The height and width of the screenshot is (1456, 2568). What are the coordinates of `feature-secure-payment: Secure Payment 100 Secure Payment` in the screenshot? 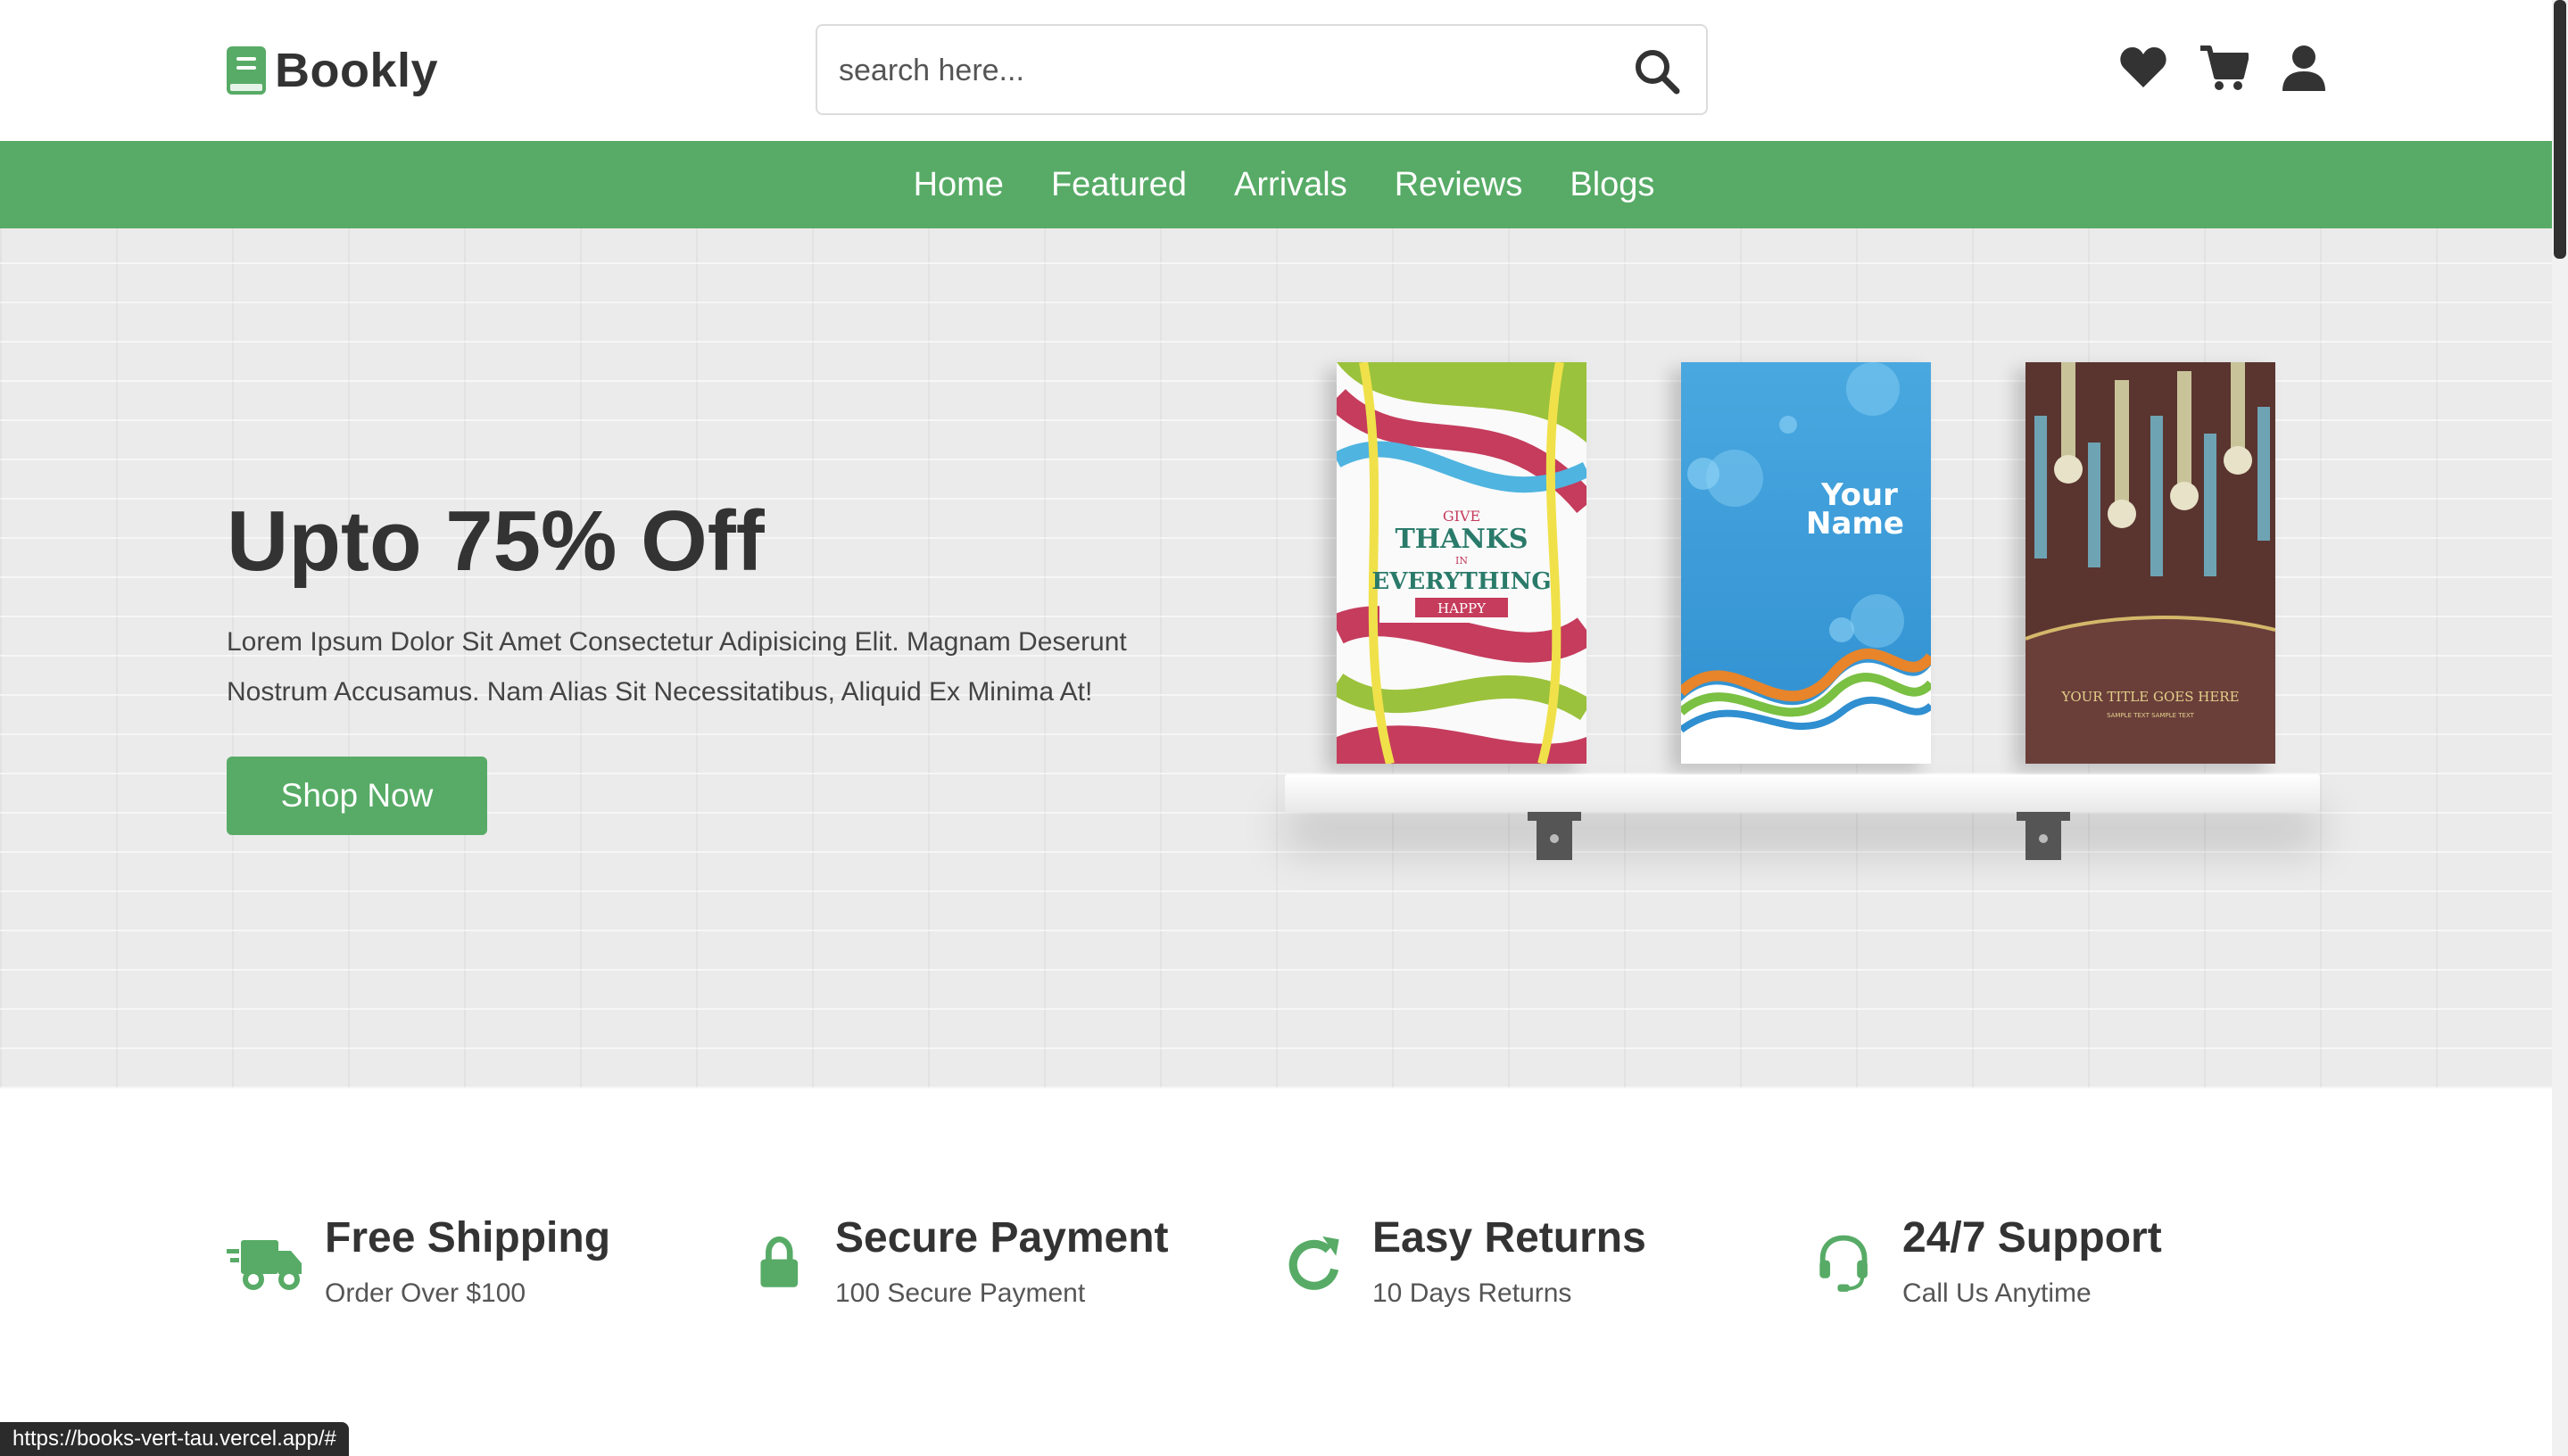 It's located at (963, 1261).